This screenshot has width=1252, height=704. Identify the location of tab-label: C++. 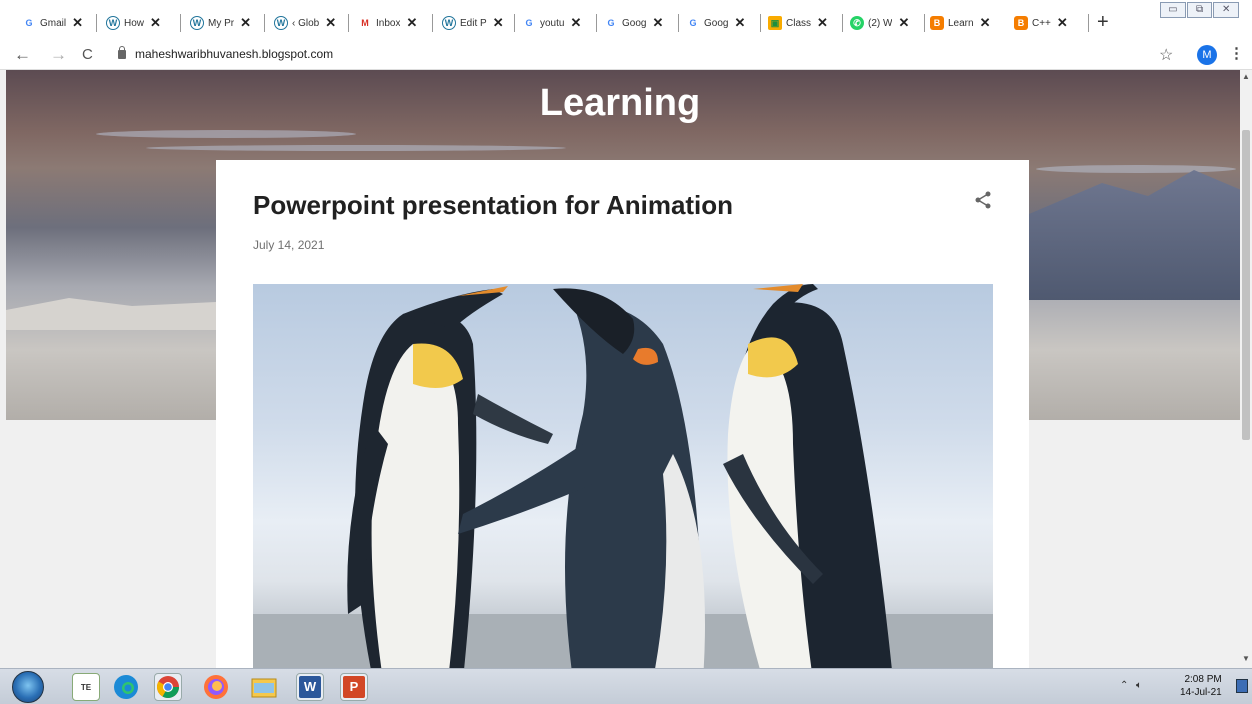
(1041, 23).